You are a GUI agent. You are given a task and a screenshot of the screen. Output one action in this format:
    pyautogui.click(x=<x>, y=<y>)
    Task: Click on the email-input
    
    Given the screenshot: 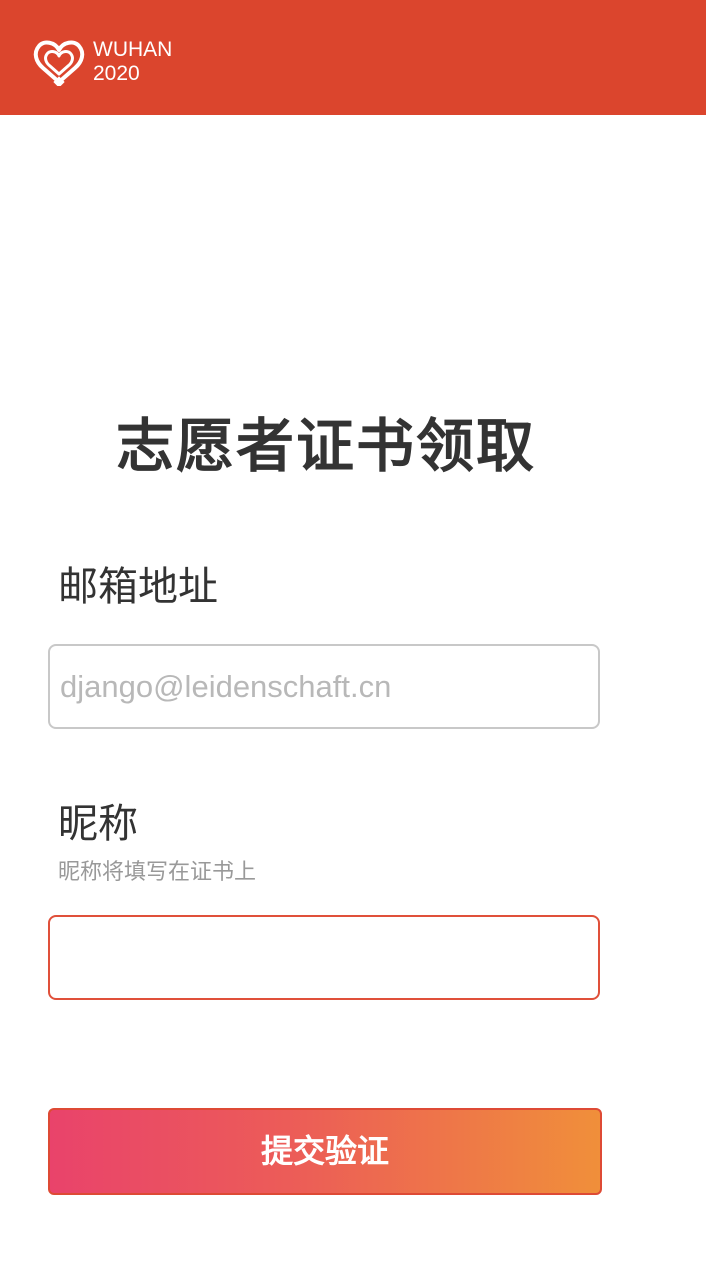 What is the action you would take?
    pyautogui.click(x=324, y=686)
    